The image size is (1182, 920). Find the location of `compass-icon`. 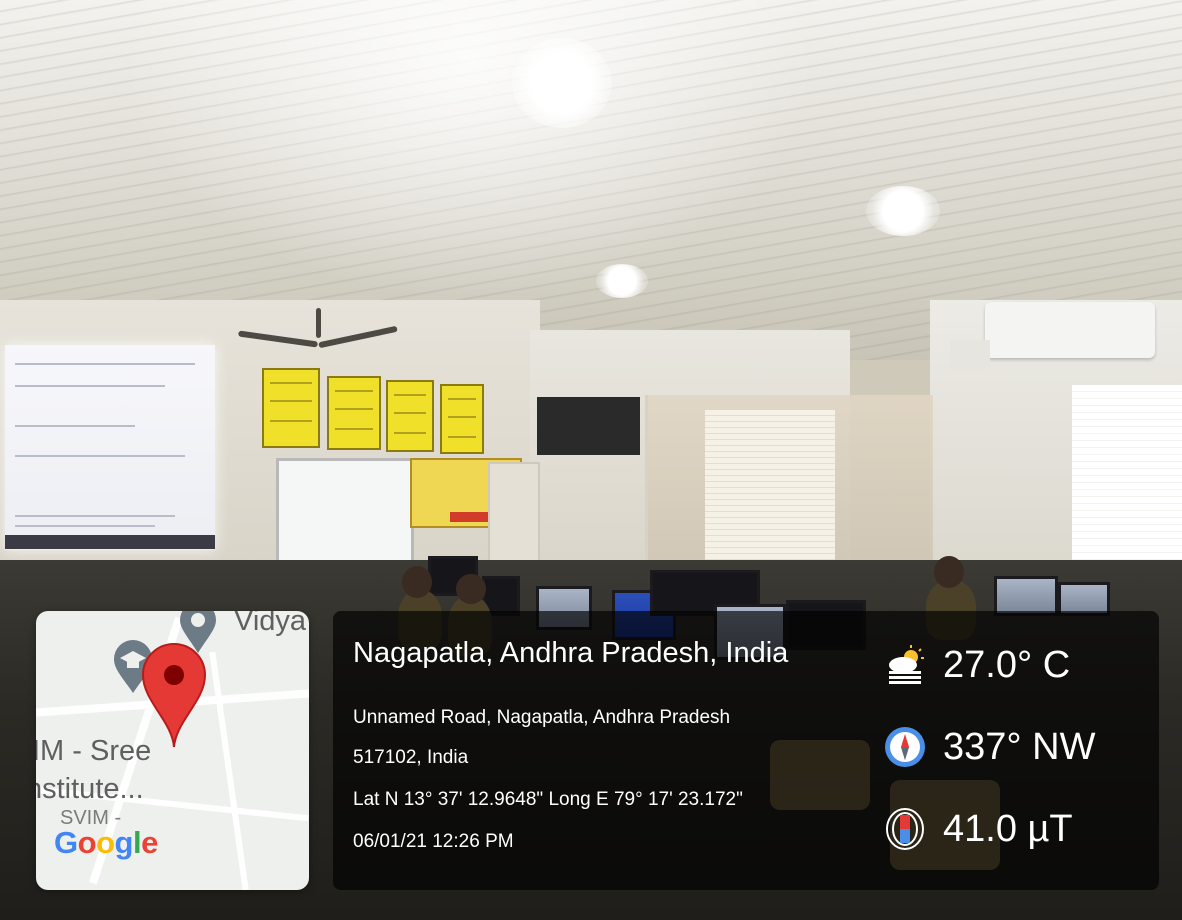

compass-icon is located at coordinates (905, 747).